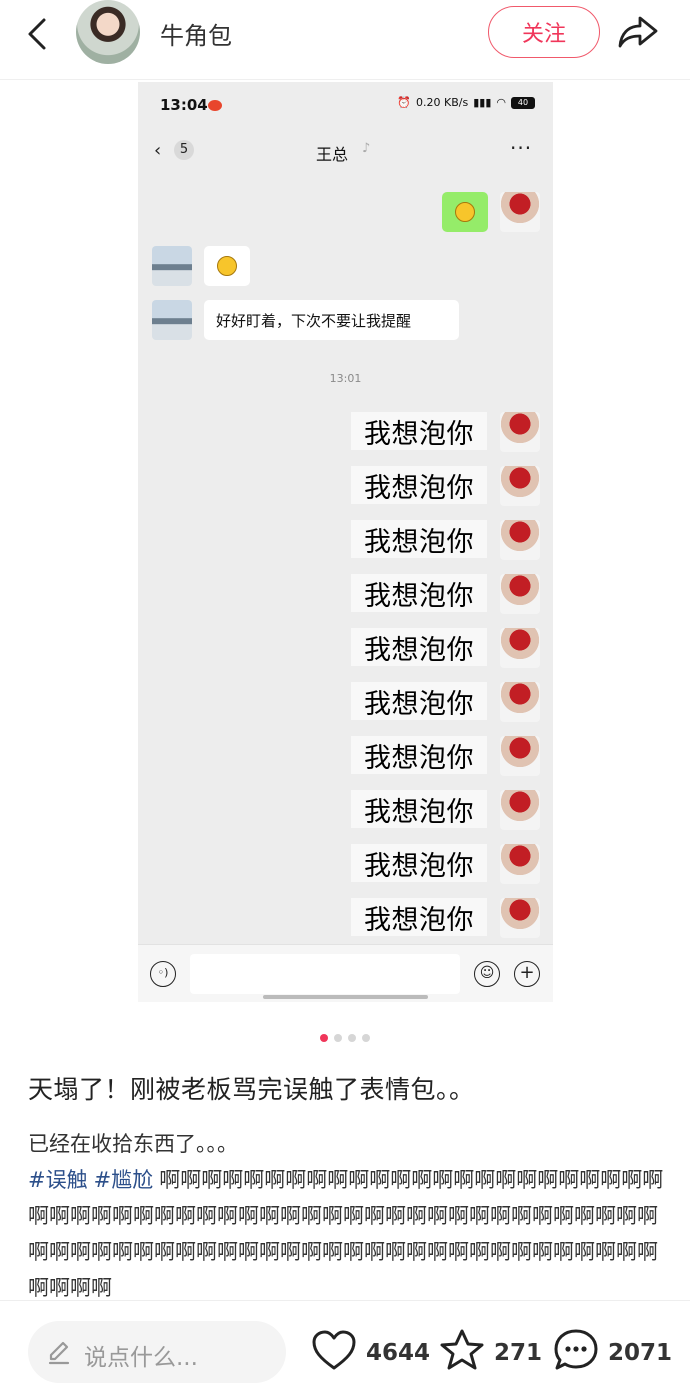  Describe the element at coordinates (398, 1353) in the screenshot. I see `like-count: 4644` at that location.